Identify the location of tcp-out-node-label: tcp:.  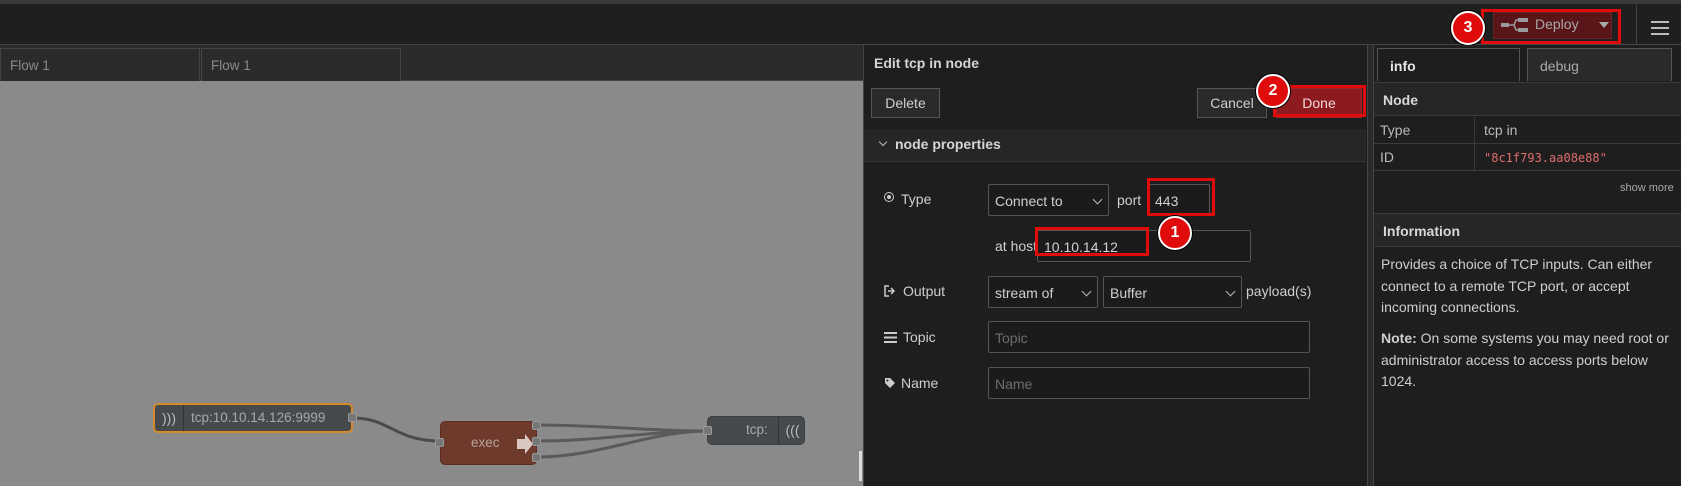
(757, 429).